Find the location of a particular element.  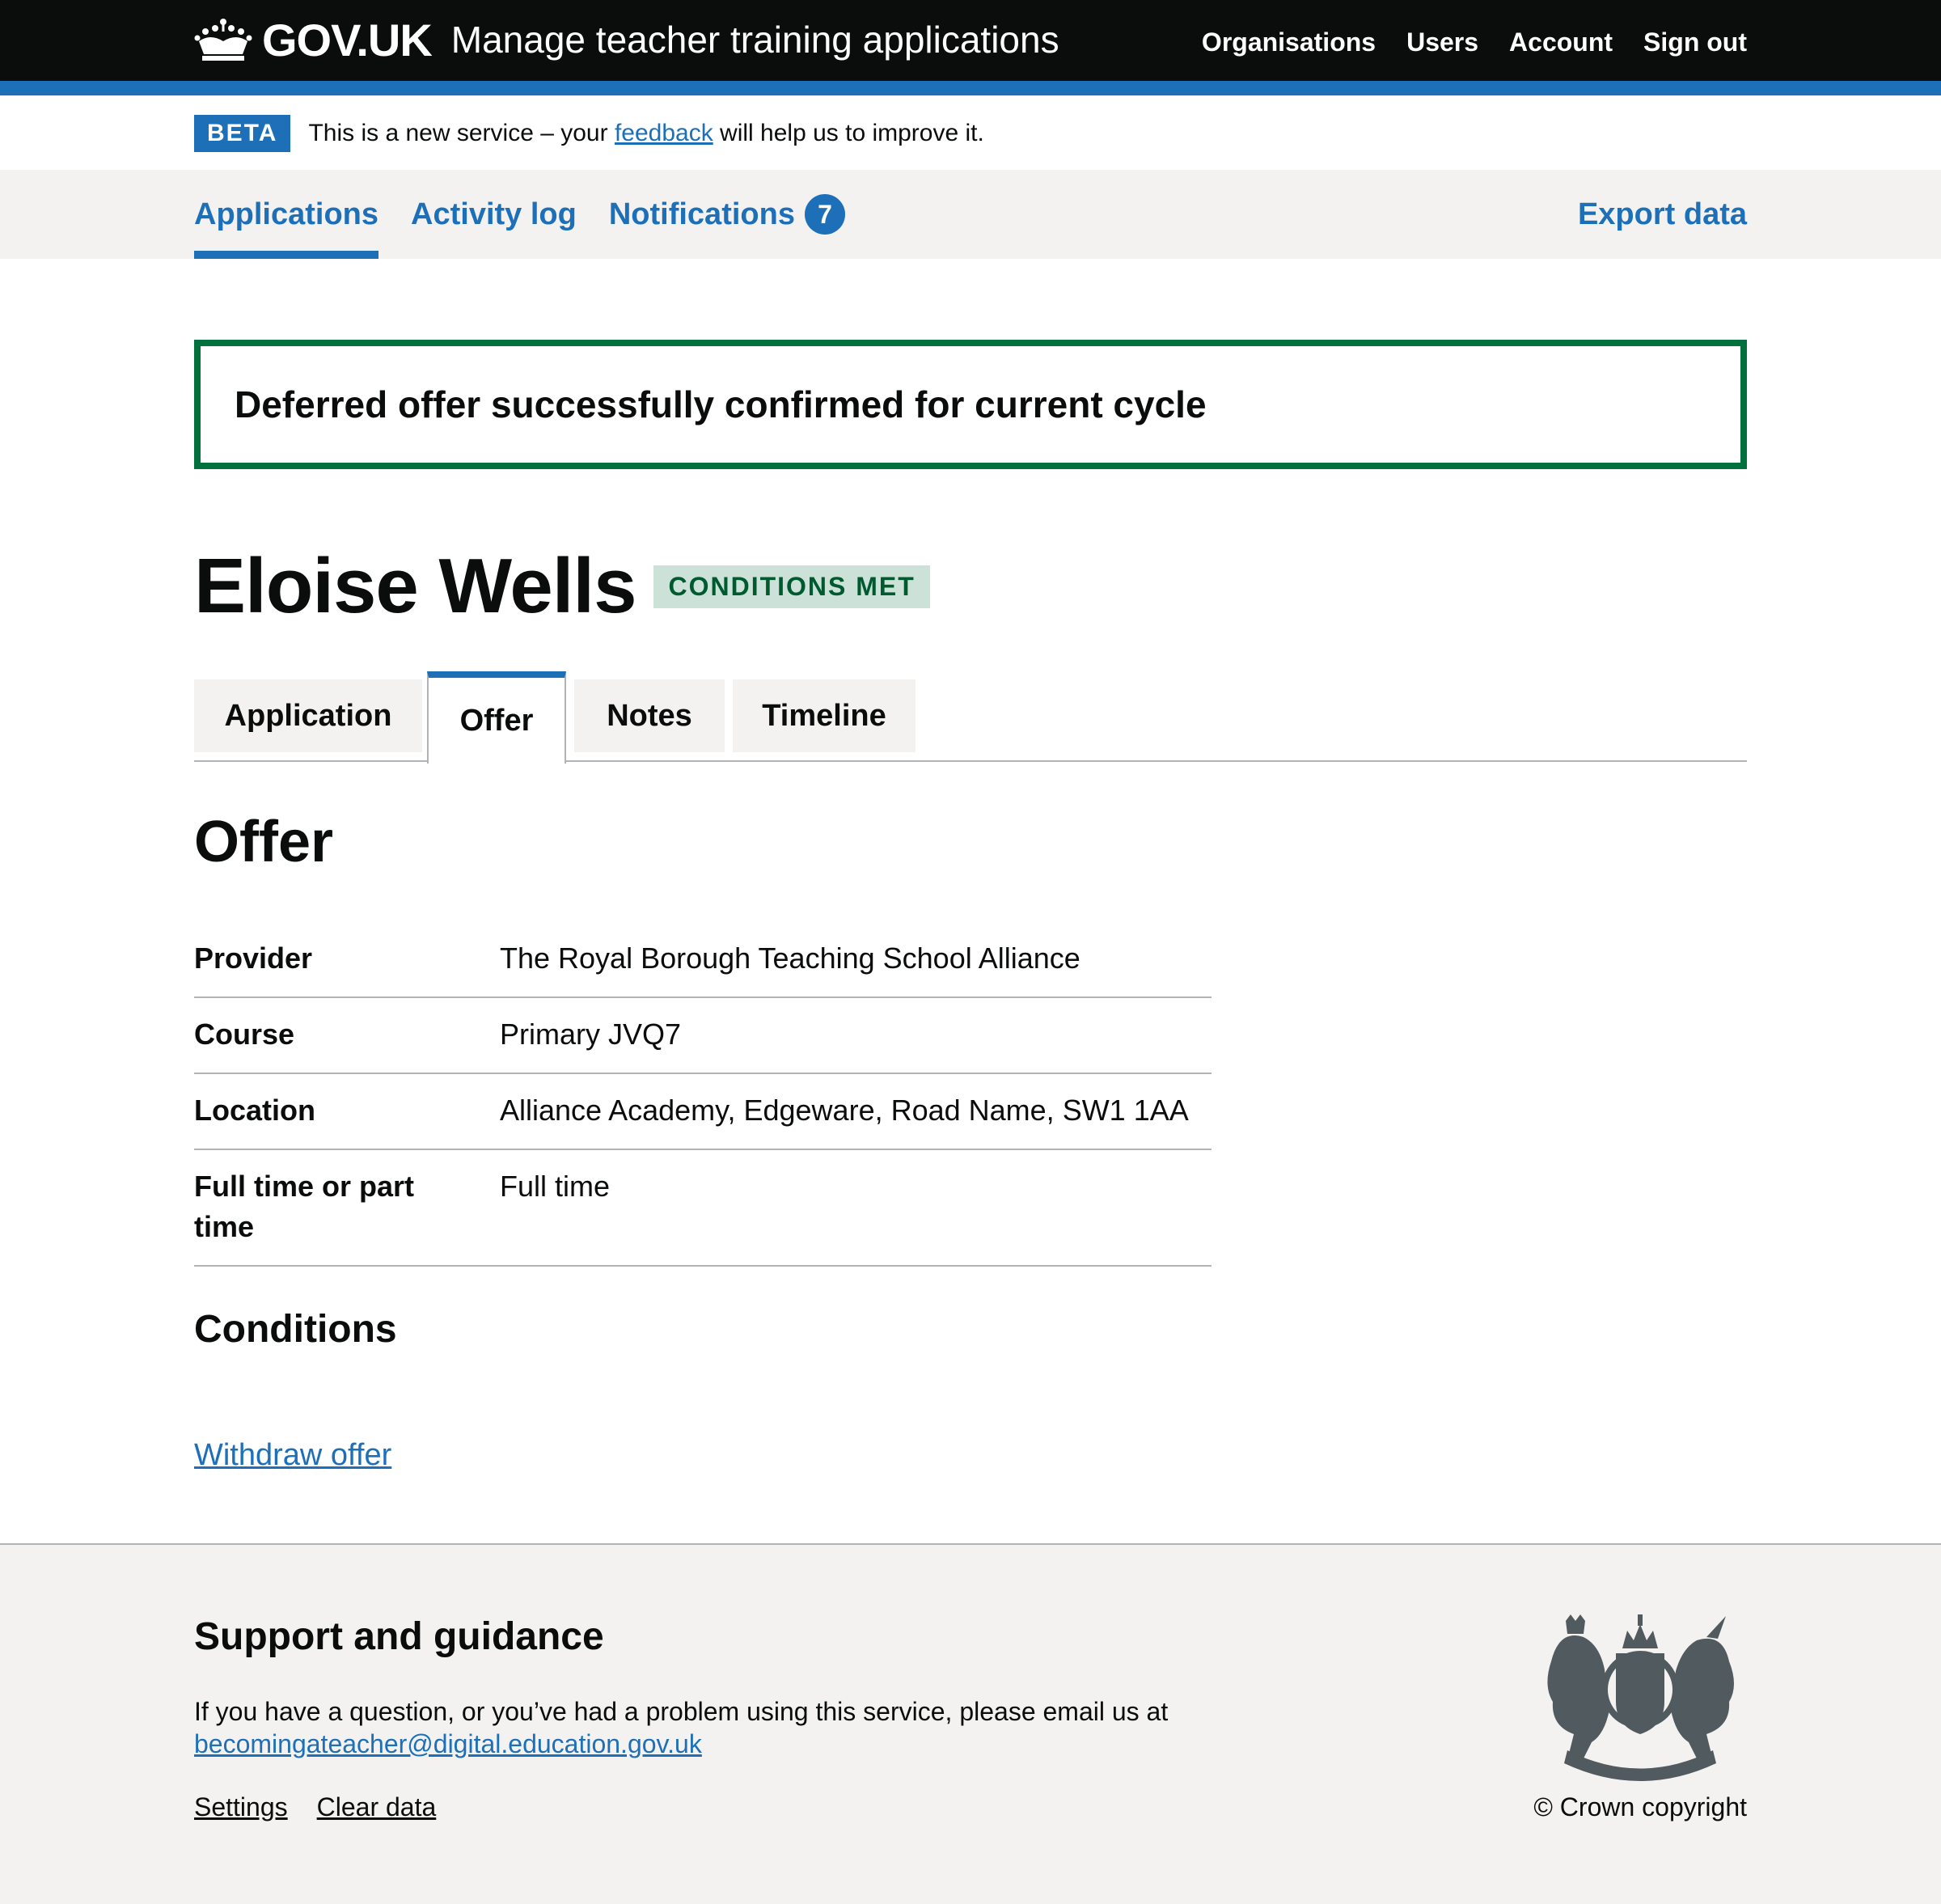

summary-value: Primary JVQ7 is located at coordinates (591, 1034).